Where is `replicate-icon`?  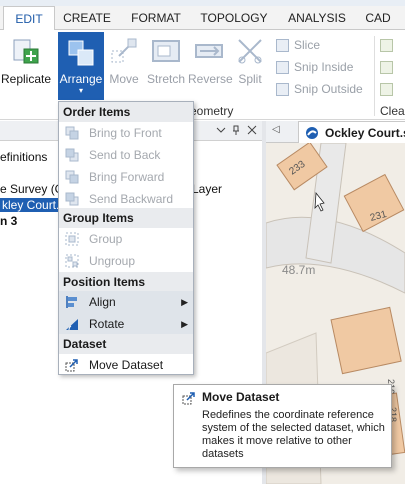 replicate-icon is located at coordinates (26, 51).